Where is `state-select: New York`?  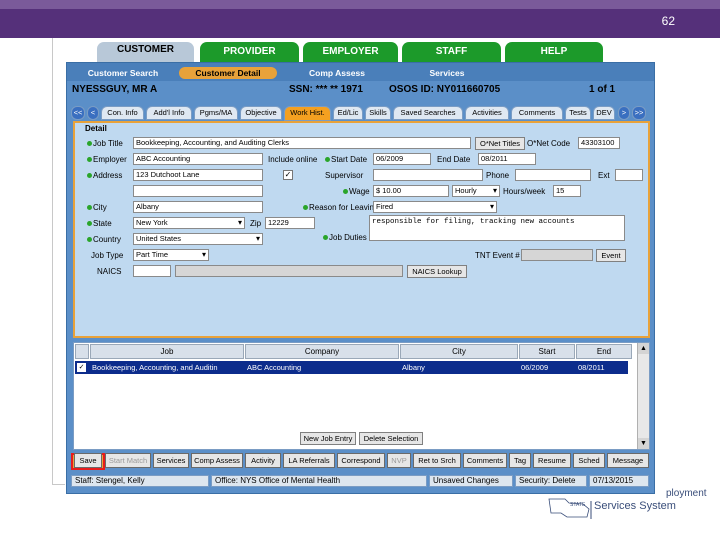 state-select: New York is located at coordinates (189, 223).